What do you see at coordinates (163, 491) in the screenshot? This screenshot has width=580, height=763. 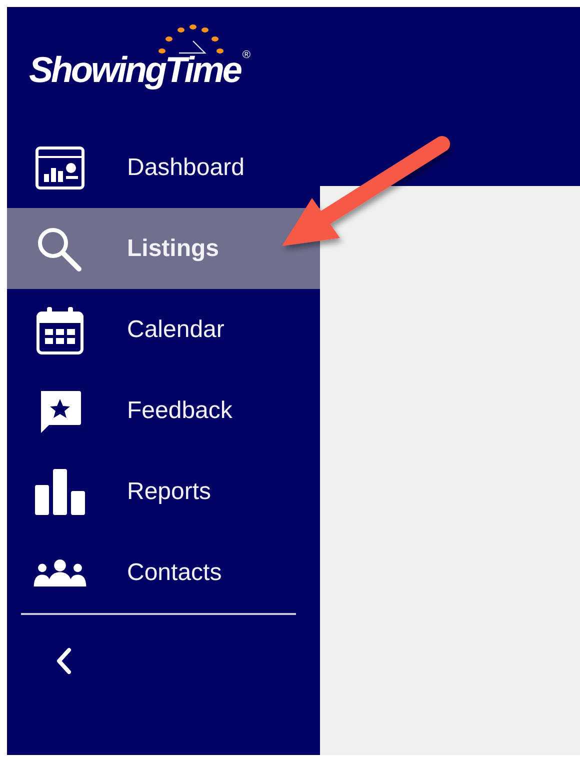 I see `nav-item: Reports` at bounding box center [163, 491].